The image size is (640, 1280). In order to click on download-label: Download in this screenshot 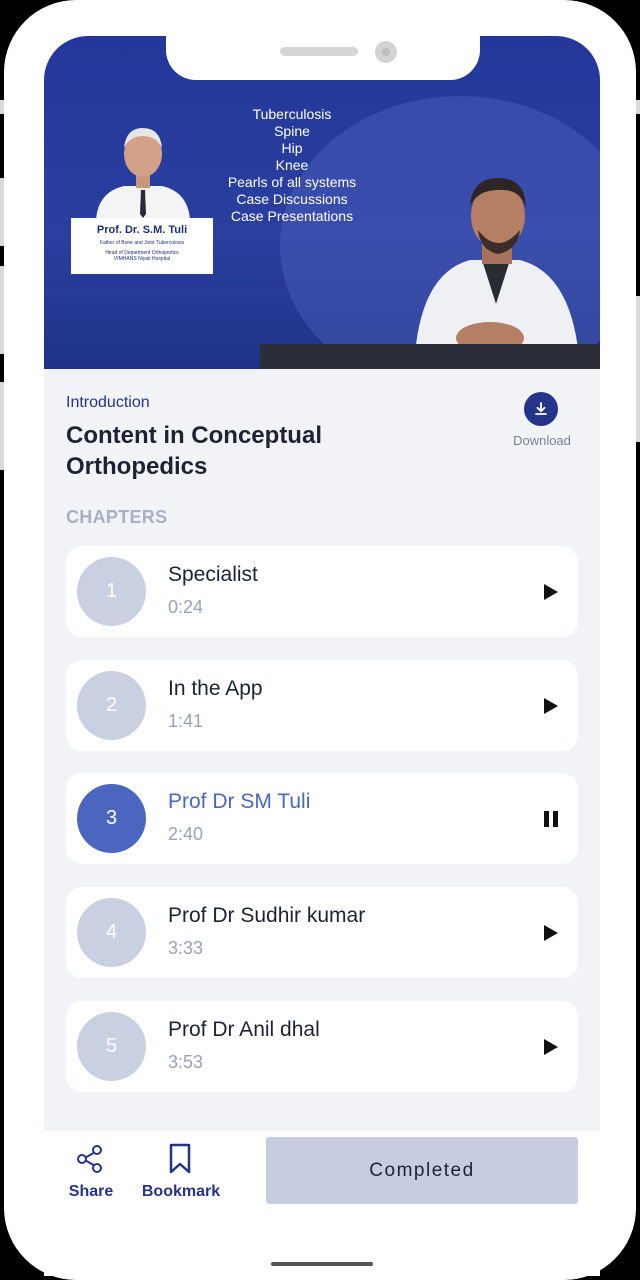, I will do `click(542, 440)`.